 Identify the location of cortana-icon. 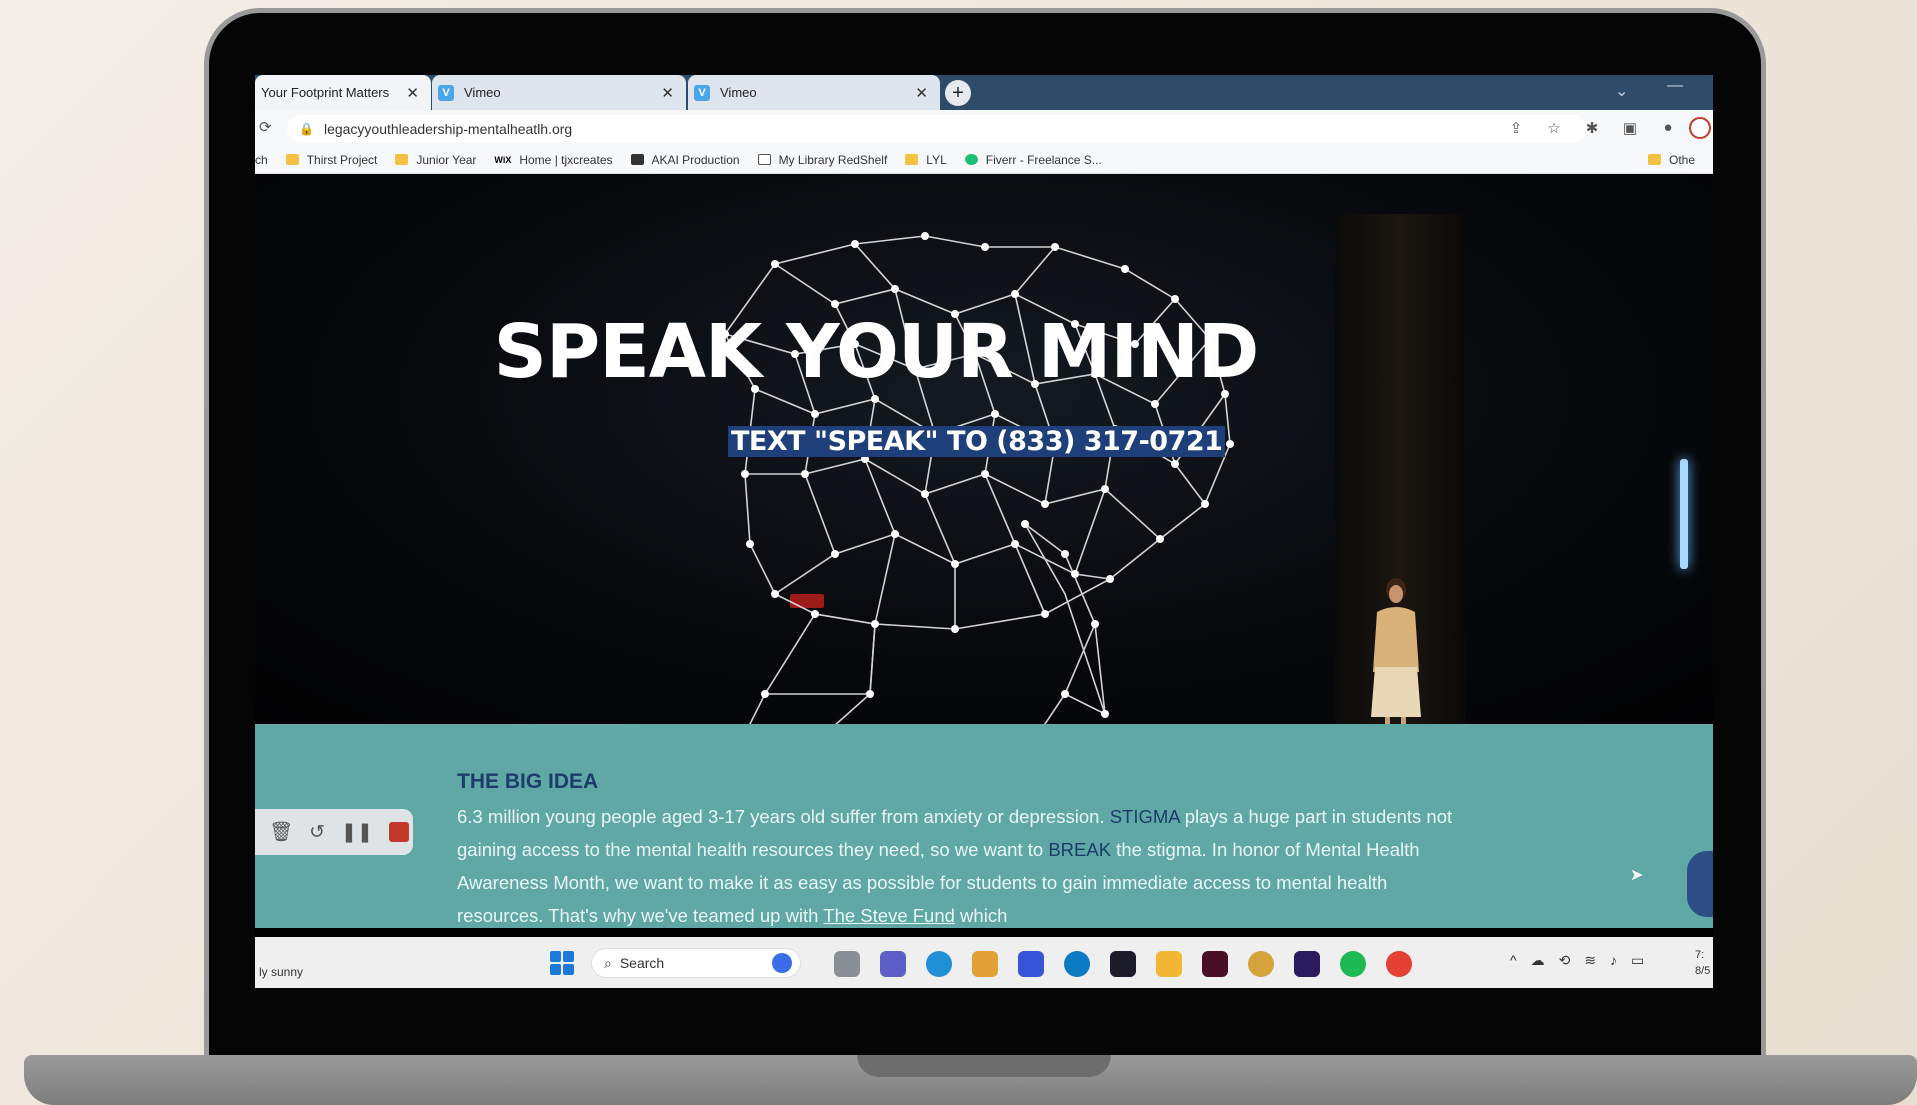
(1077, 964).